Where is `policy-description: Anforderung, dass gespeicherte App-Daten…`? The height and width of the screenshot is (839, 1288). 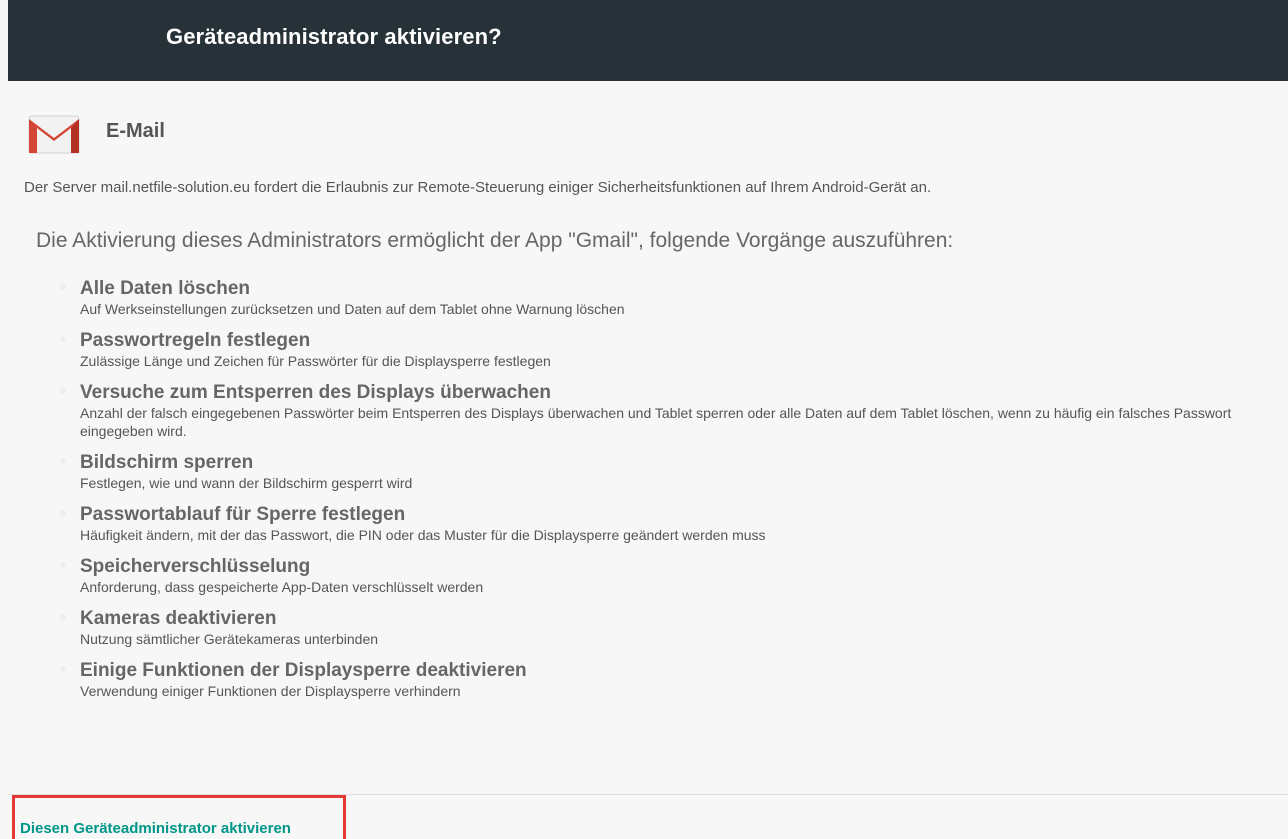 policy-description: Anforderung, dass gespeicherte App-Daten… is located at coordinates (282, 587).